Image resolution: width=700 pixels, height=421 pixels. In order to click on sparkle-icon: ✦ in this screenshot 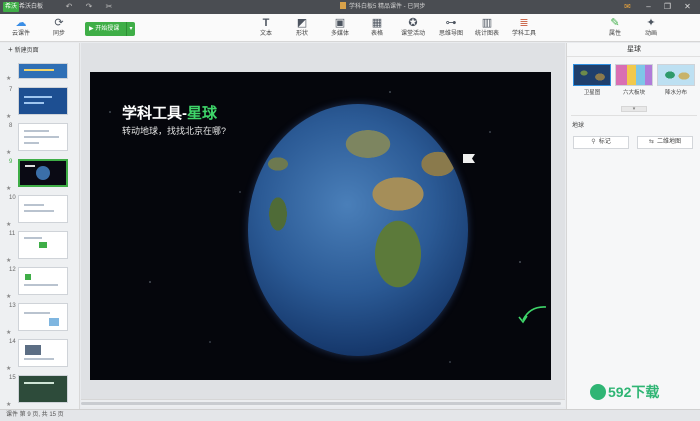, I will do `click(651, 23)`.